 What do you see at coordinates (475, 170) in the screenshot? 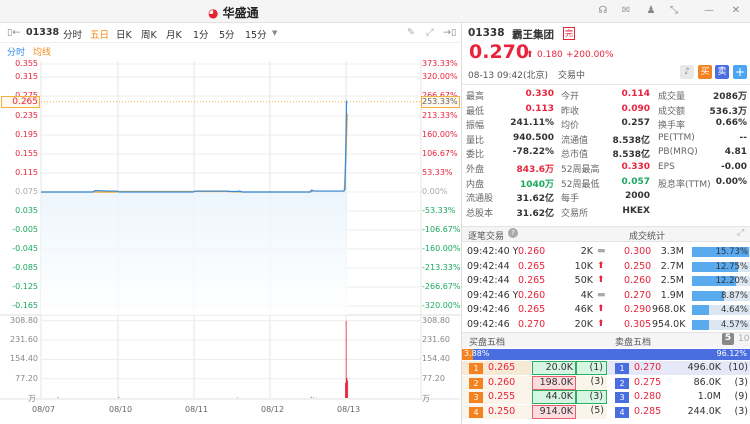
I see `stat-label: 外盘` at bounding box center [475, 170].